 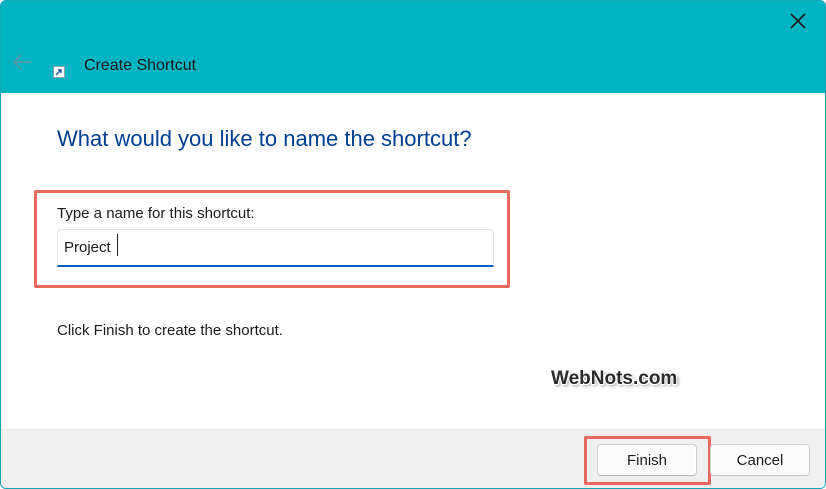 I want to click on finish-hint: Click Finish to create the shortcut., so click(x=170, y=330).